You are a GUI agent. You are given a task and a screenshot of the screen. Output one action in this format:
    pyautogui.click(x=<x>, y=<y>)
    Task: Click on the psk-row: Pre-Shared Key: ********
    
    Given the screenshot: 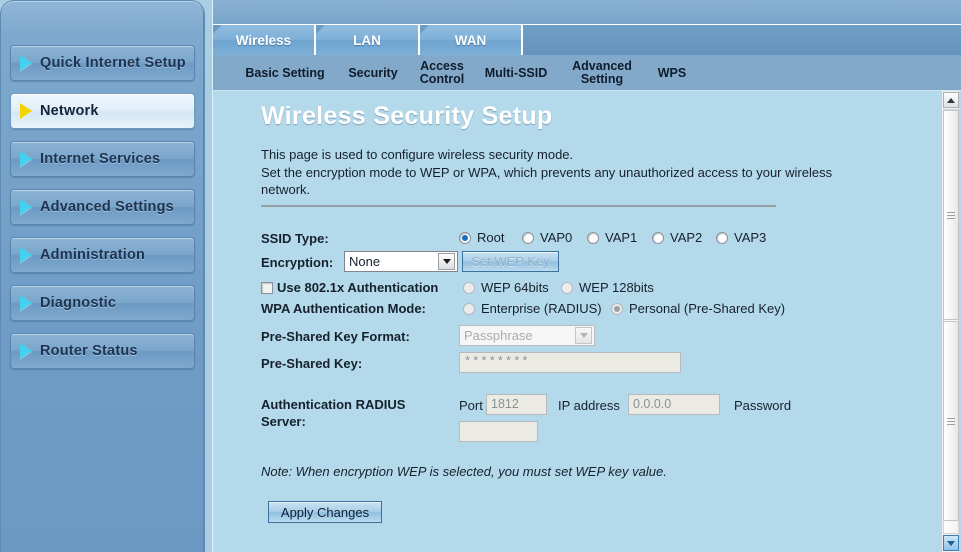 What is the action you would take?
    pyautogui.click(x=587, y=364)
    